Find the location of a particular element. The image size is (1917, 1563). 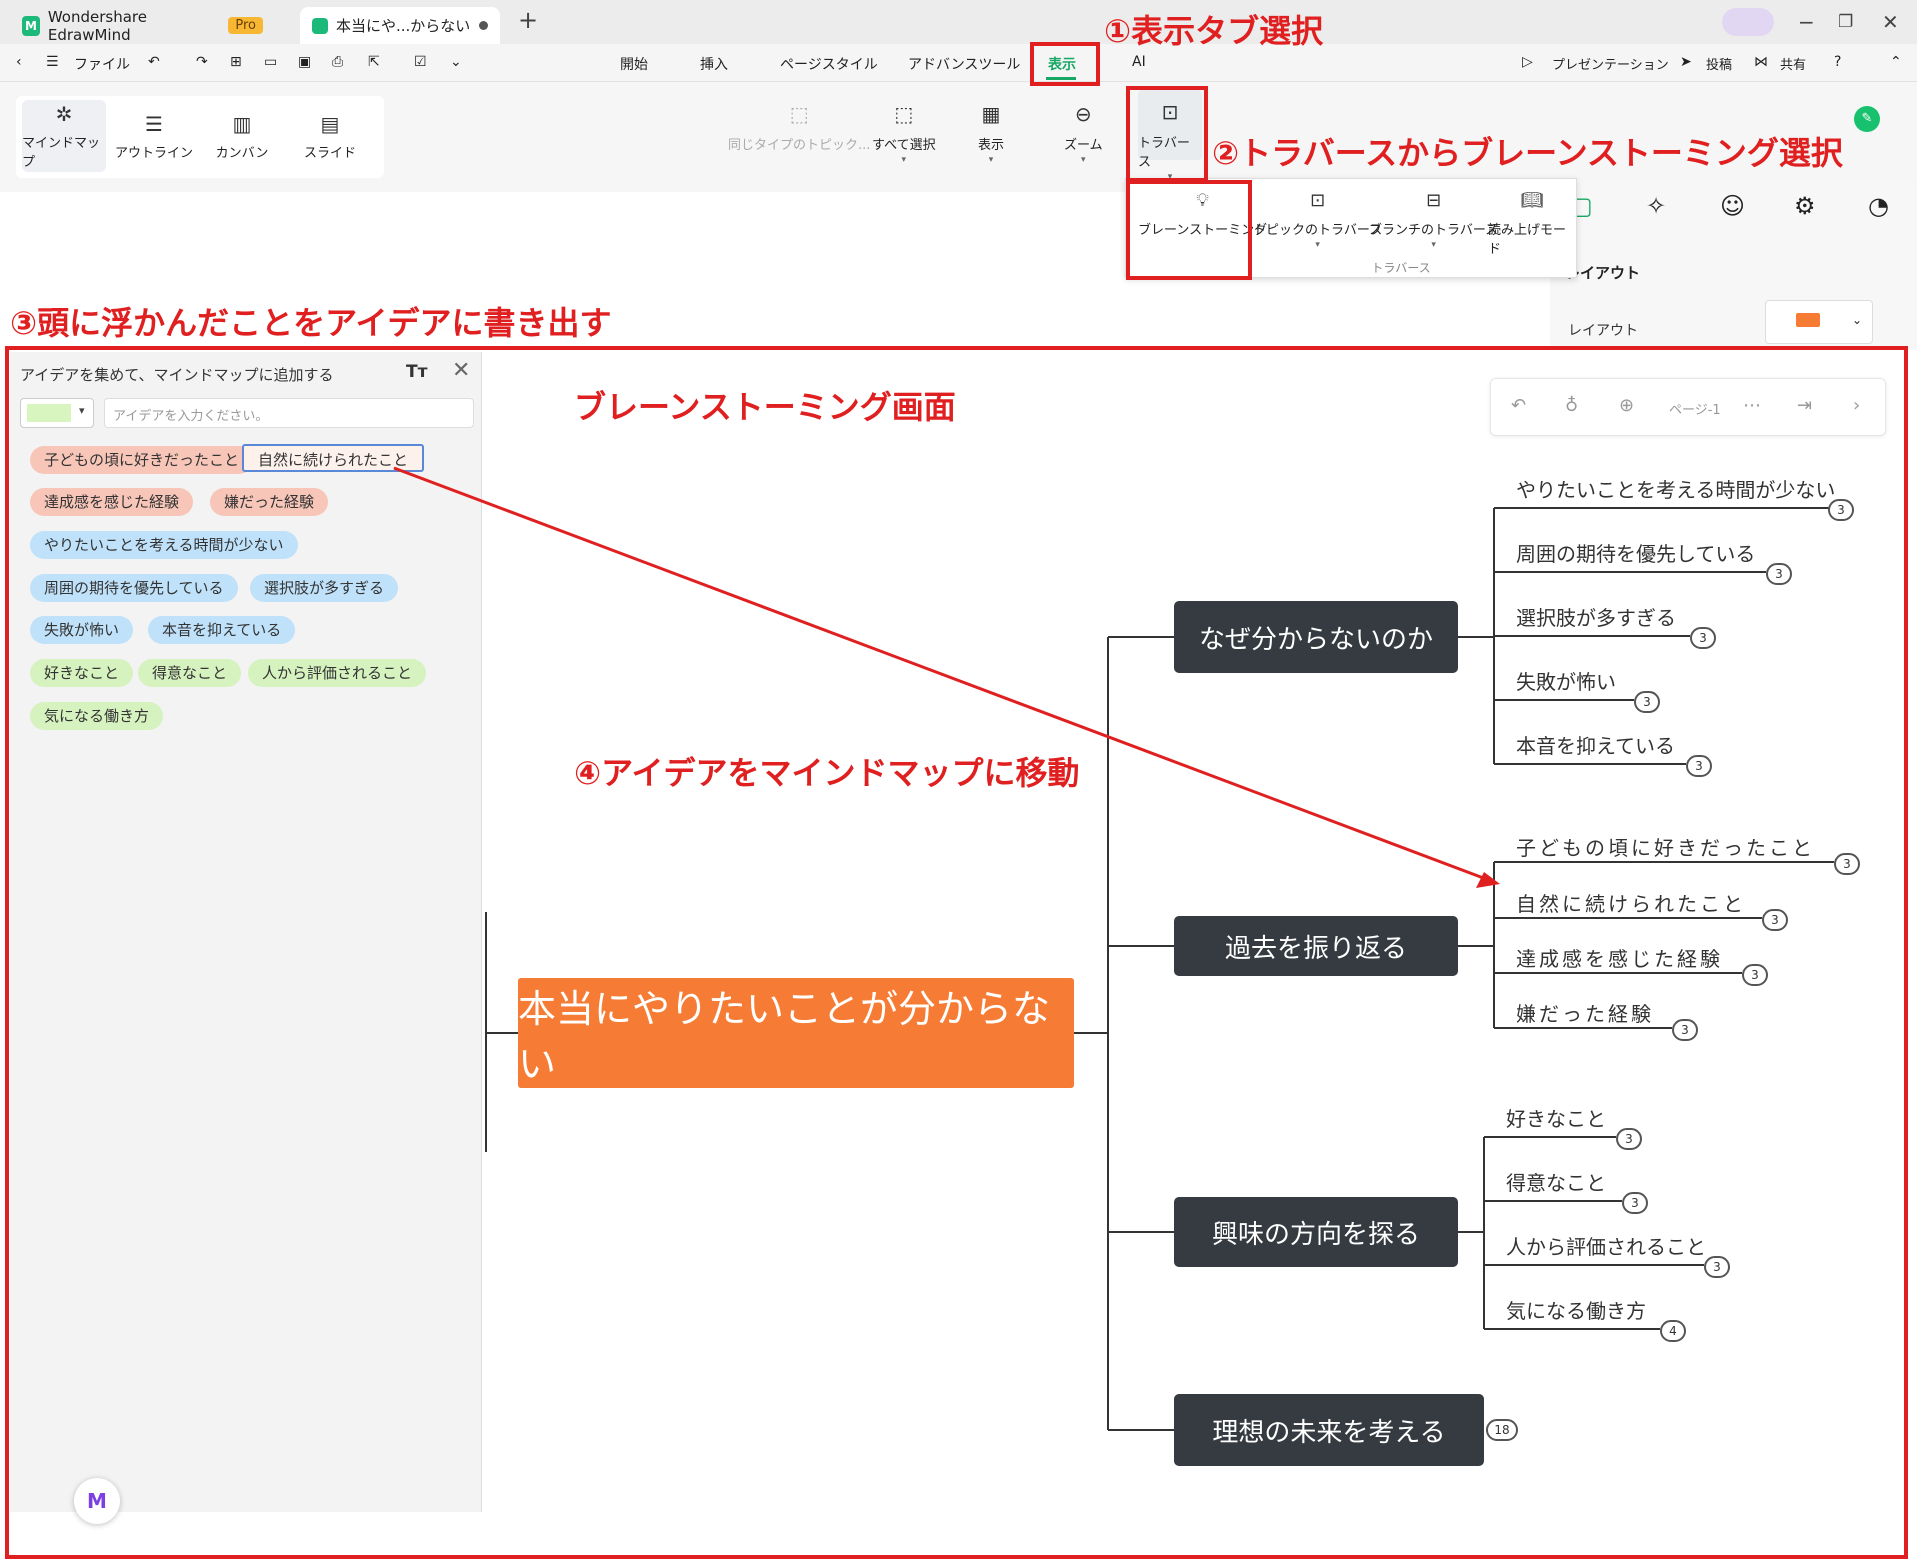

annotation-box-brainstorm is located at coordinates (1189, 230).